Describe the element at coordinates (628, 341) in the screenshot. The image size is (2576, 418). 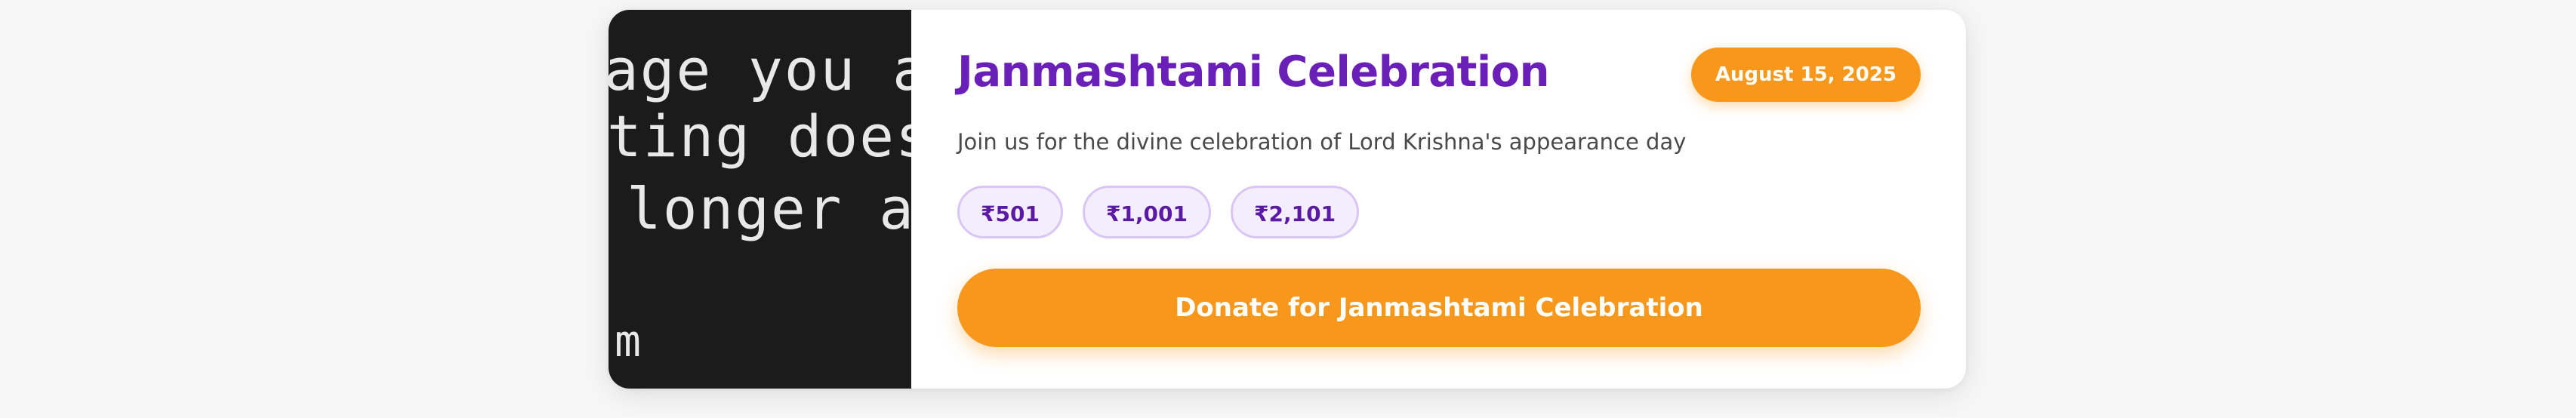
I see `thumbnail-text-line: m` at that location.